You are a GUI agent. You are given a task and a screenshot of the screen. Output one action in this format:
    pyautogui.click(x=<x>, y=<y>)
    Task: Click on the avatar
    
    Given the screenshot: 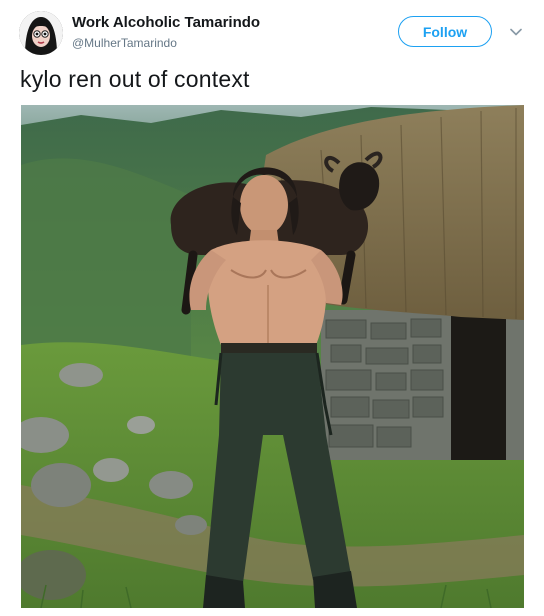 What is the action you would take?
    pyautogui.click(x=41, y=33)
    